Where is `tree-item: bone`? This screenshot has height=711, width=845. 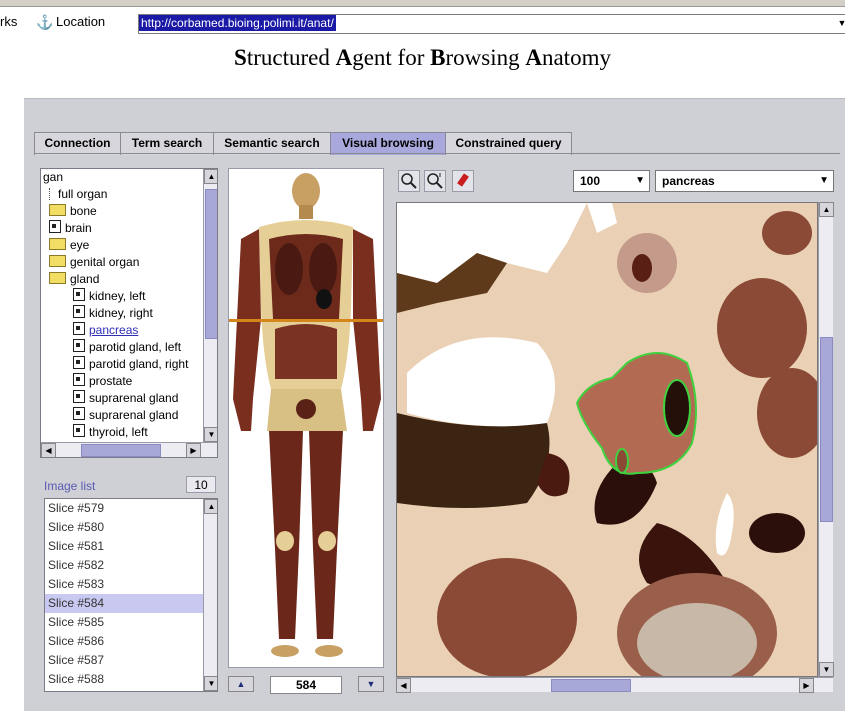
tree-item: bone is located at coordinates (73, 211).